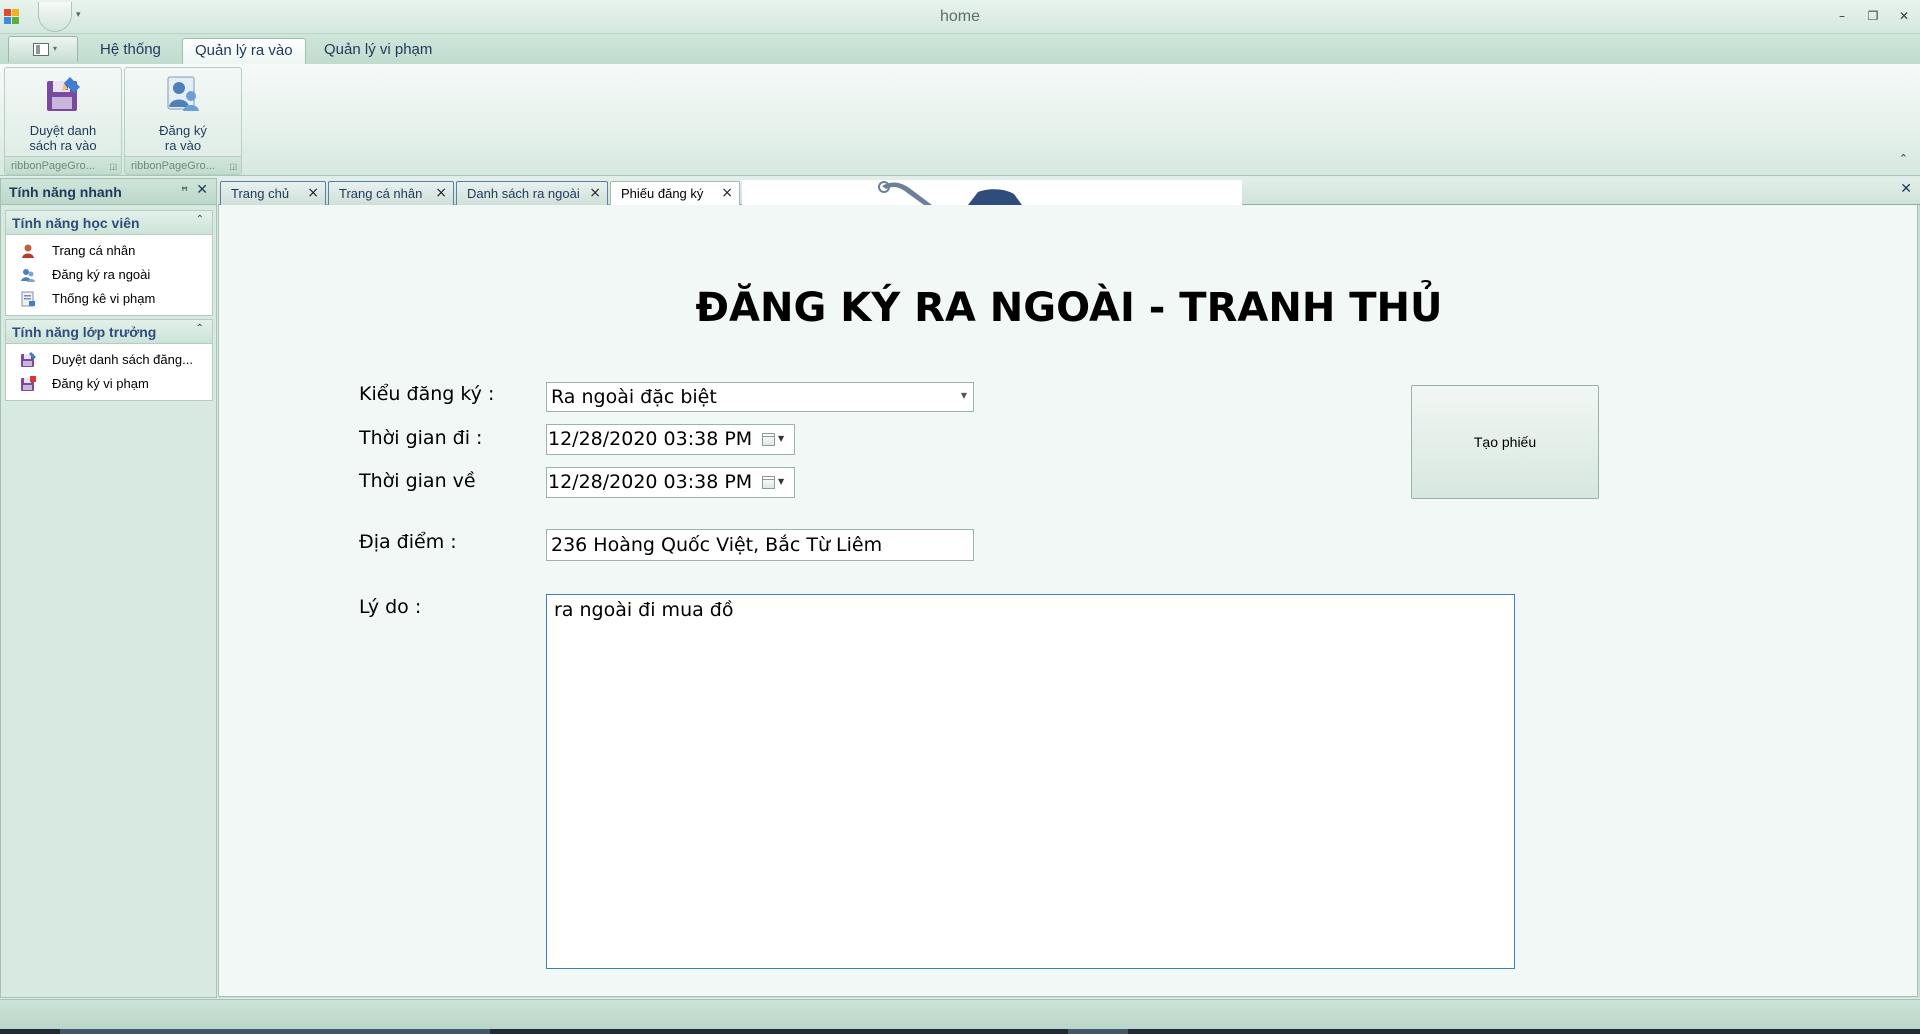 This screenshot has height=1034, width=1920. I want to click on restore-button: ❐, so click(1873, 16).